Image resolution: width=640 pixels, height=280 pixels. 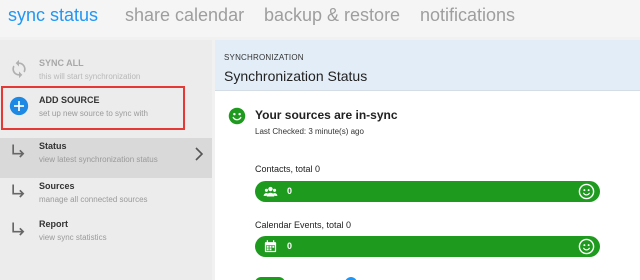 What do you see at coordinates (93, 113) in the screenshot?
I see `sidebar-item-subtitle: set up new source to sync with` at bounding box center [93, 113].